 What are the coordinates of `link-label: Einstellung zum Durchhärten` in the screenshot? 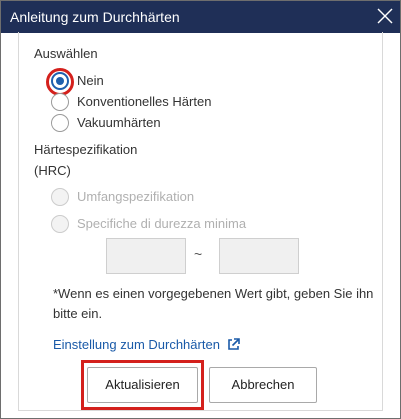 It's located at (136, 344).